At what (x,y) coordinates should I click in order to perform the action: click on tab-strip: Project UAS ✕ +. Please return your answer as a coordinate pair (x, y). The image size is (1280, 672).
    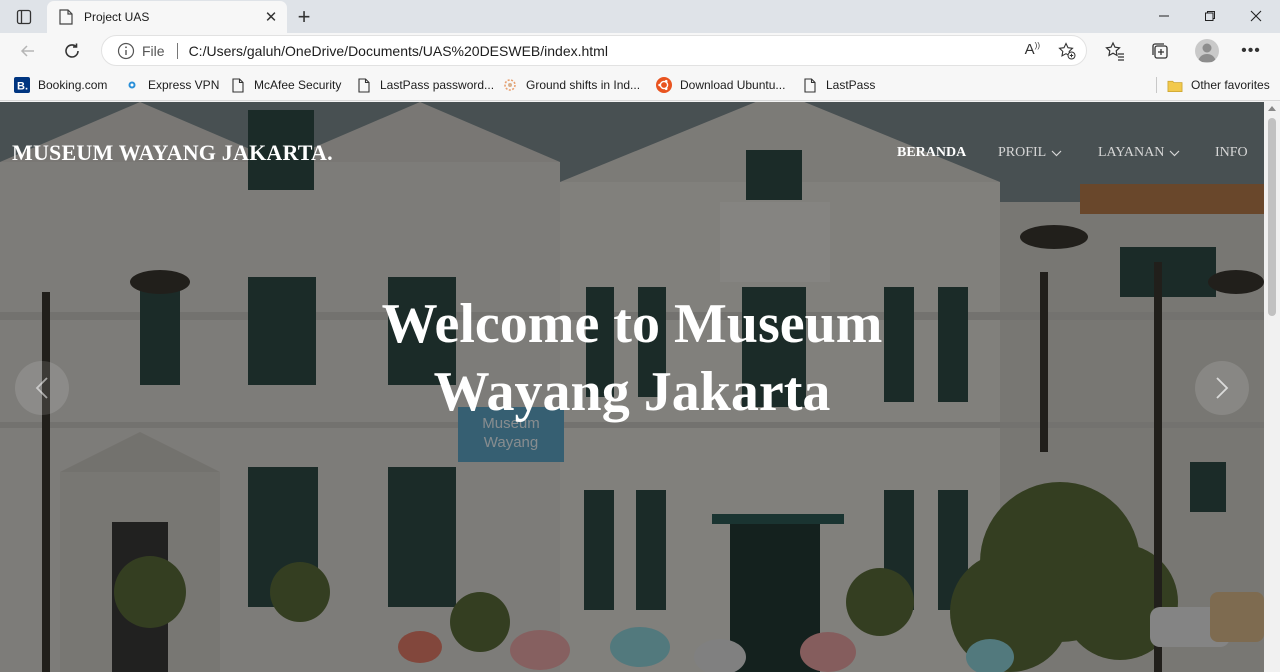
    Looking at the image, I should click on (640, 16).